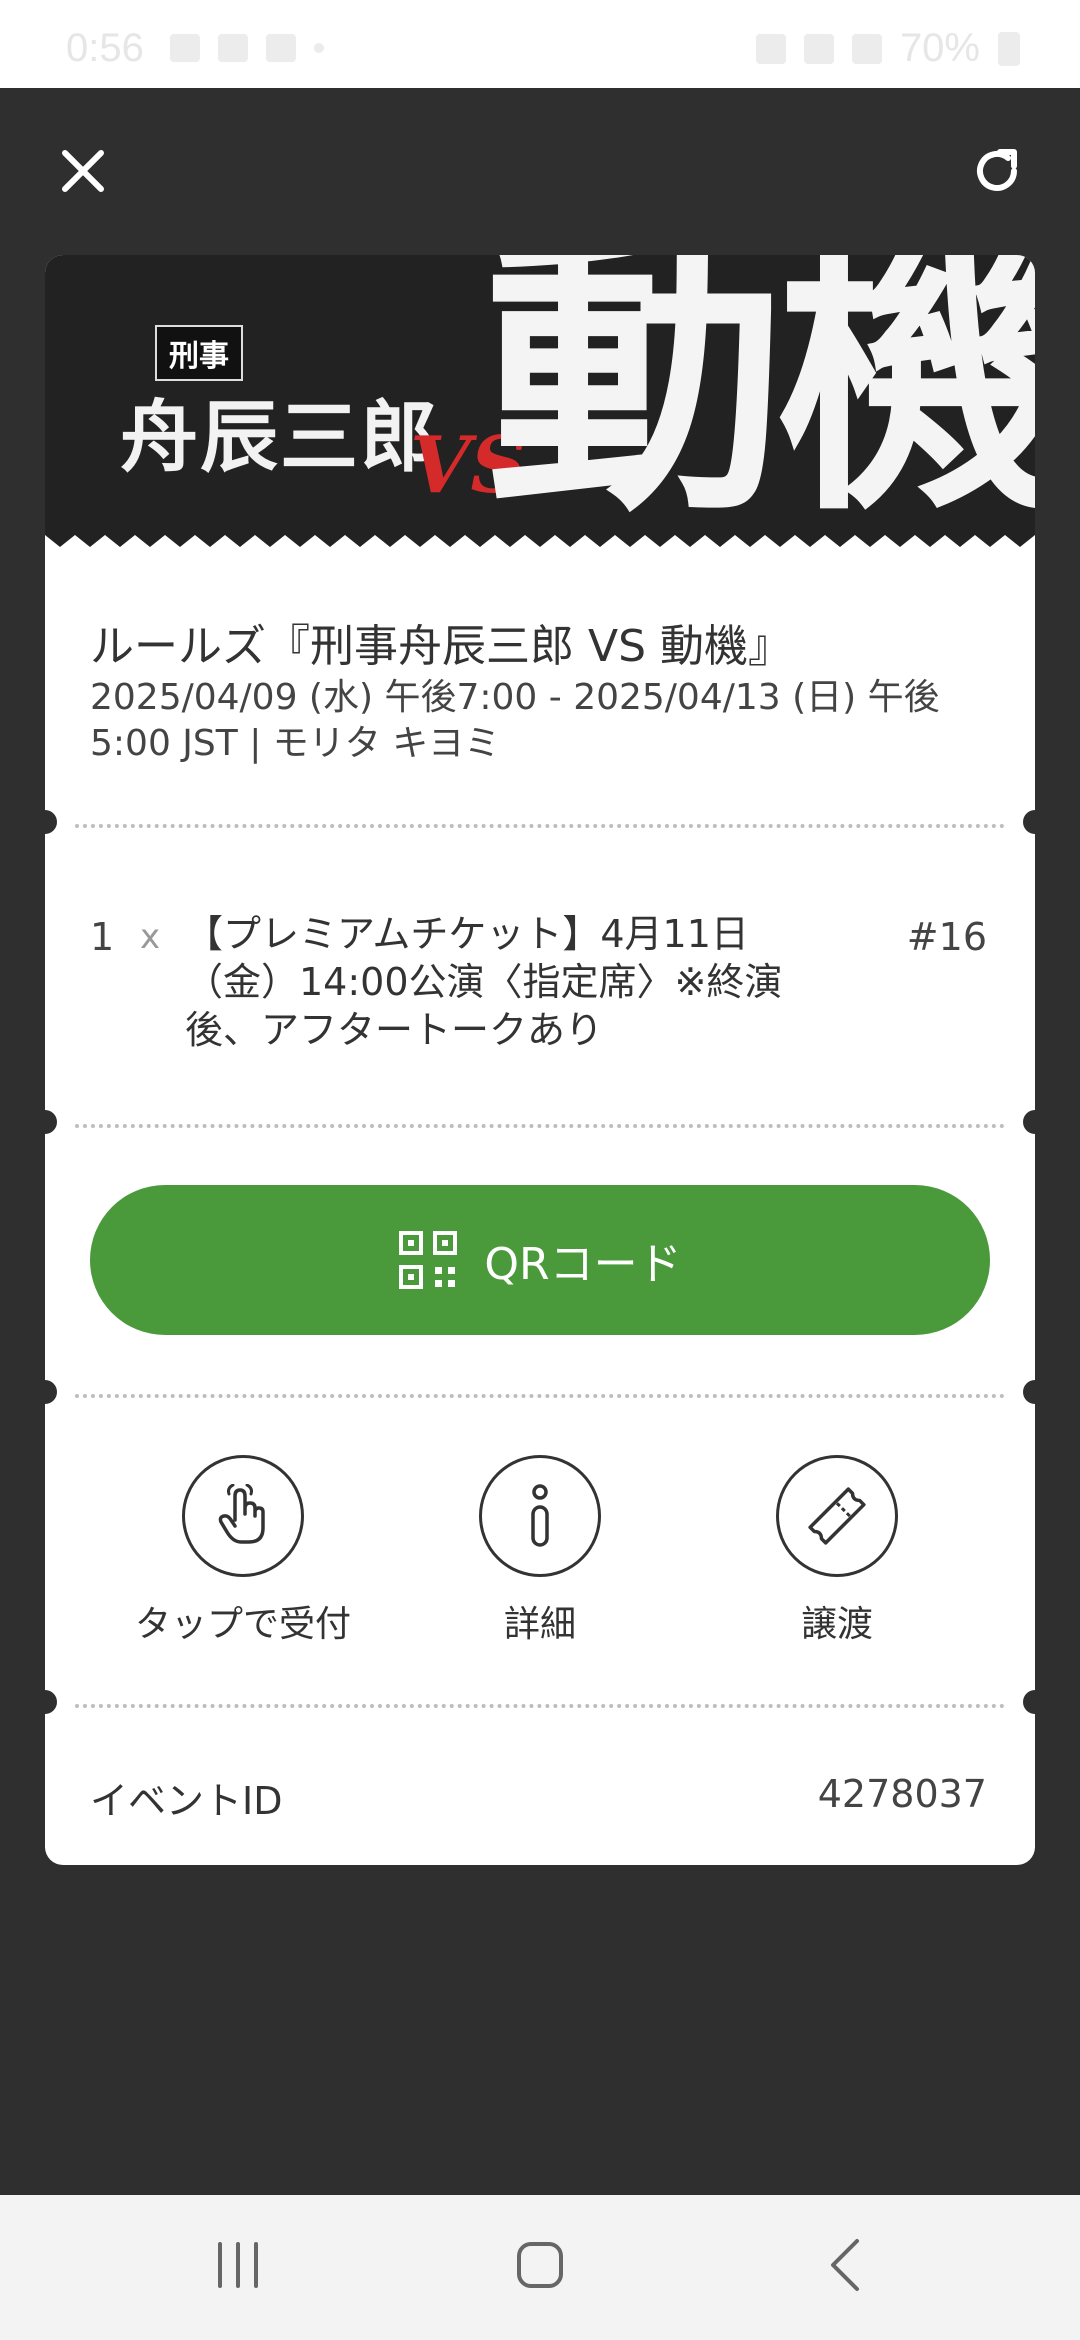 The width and height of the screenshot is (1080, 2340). I want to click on close-icon, so click(83, 171).